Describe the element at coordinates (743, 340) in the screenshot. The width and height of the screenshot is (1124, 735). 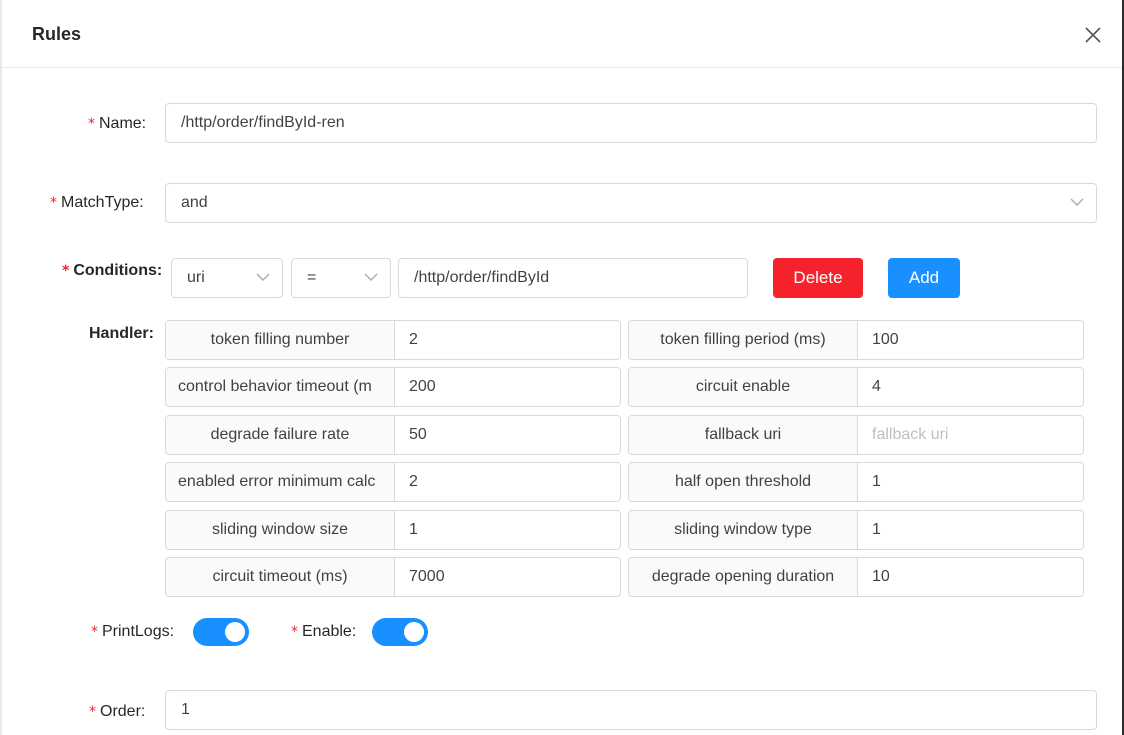
I see `handler-field-label: token filling period (ms)` at that location.